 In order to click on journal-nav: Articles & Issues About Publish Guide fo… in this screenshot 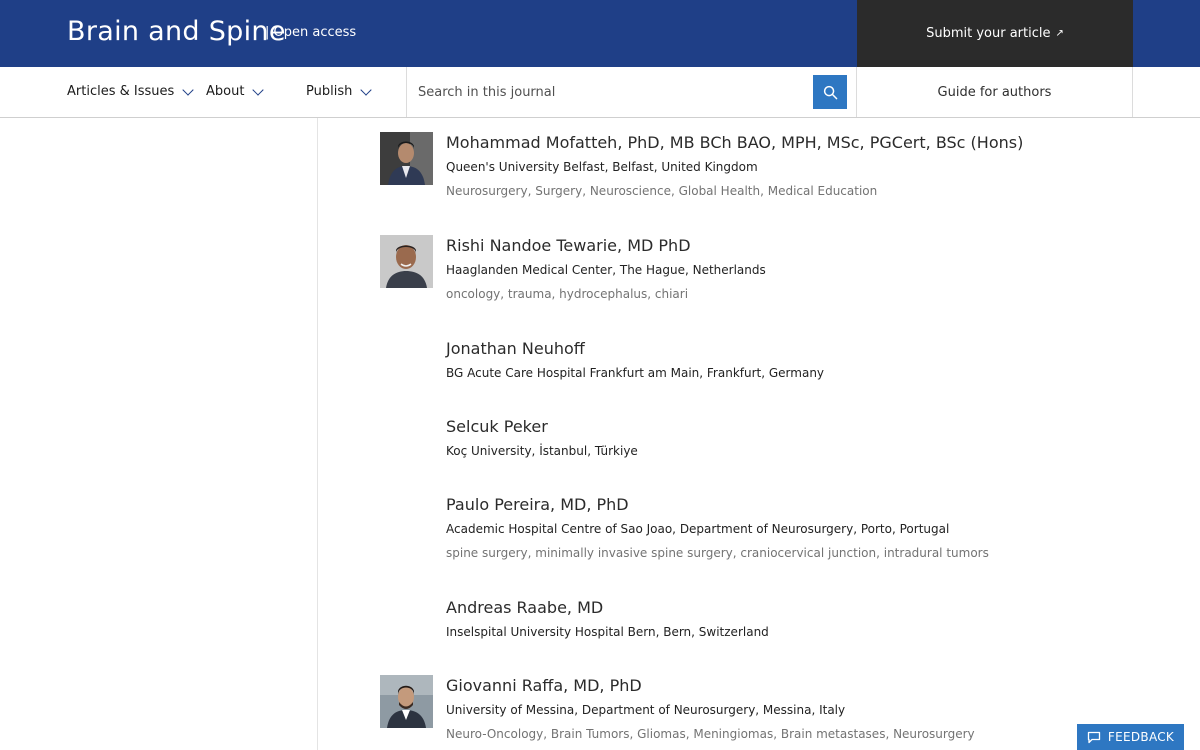, I will do `click(600, 92)`.